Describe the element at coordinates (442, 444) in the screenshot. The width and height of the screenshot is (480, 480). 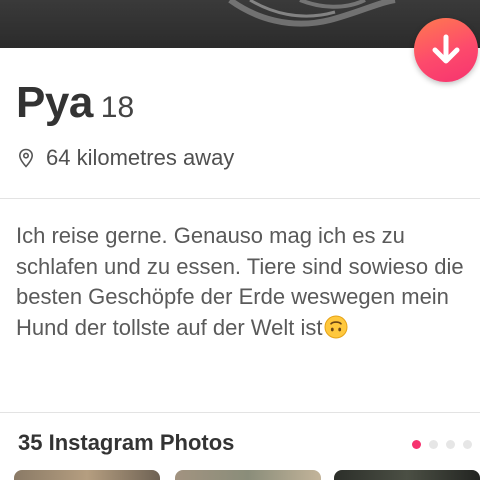
I see `instagram-page-indicator` at that location.